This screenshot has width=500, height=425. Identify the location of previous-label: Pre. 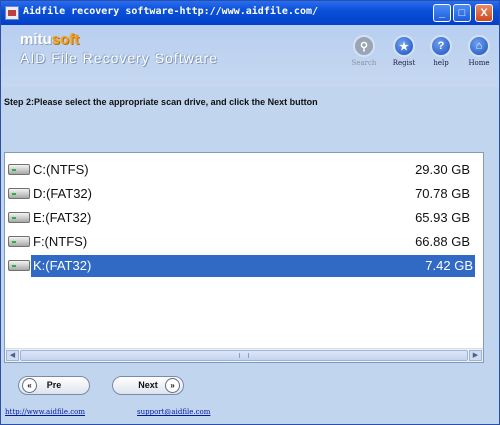
(54, 385).